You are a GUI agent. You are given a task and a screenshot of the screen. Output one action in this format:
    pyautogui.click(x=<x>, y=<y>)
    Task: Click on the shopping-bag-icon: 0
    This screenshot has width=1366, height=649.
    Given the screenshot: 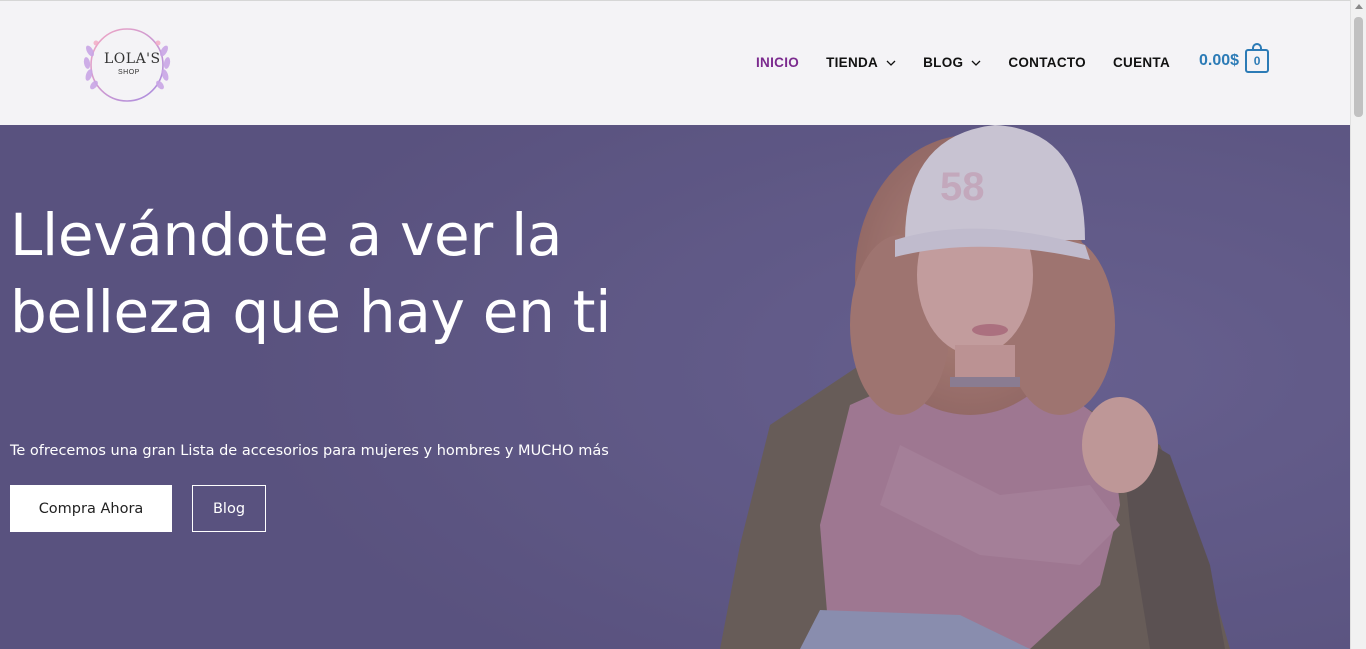 What is the action you would take?
    pyautogui.click(x=1257, y=58)
    